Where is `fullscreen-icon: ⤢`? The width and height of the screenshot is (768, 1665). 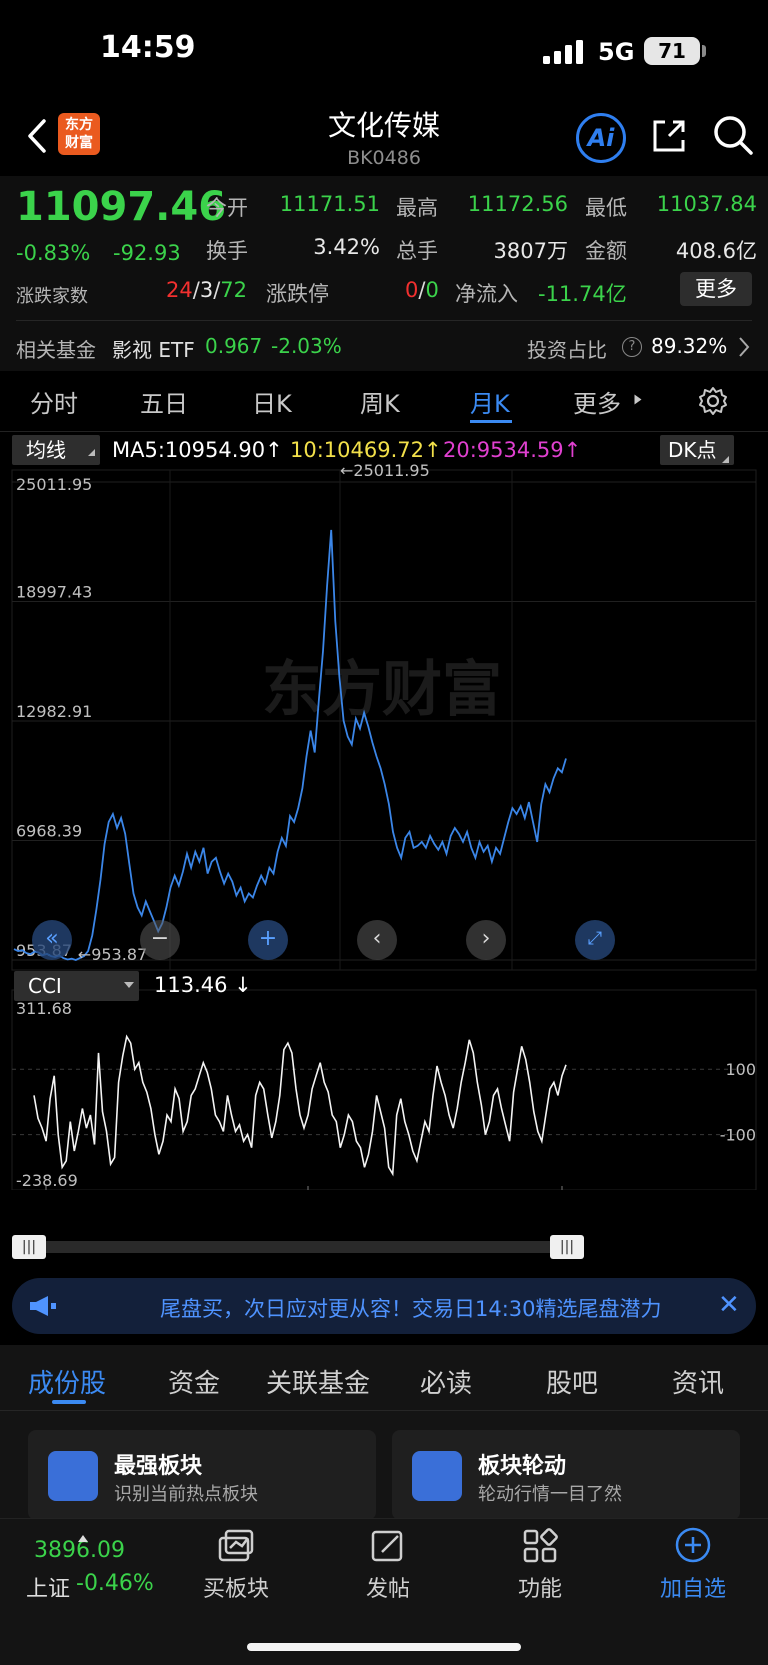 fullscreen-icon: ⤢ is located at coordinates (595, 940).